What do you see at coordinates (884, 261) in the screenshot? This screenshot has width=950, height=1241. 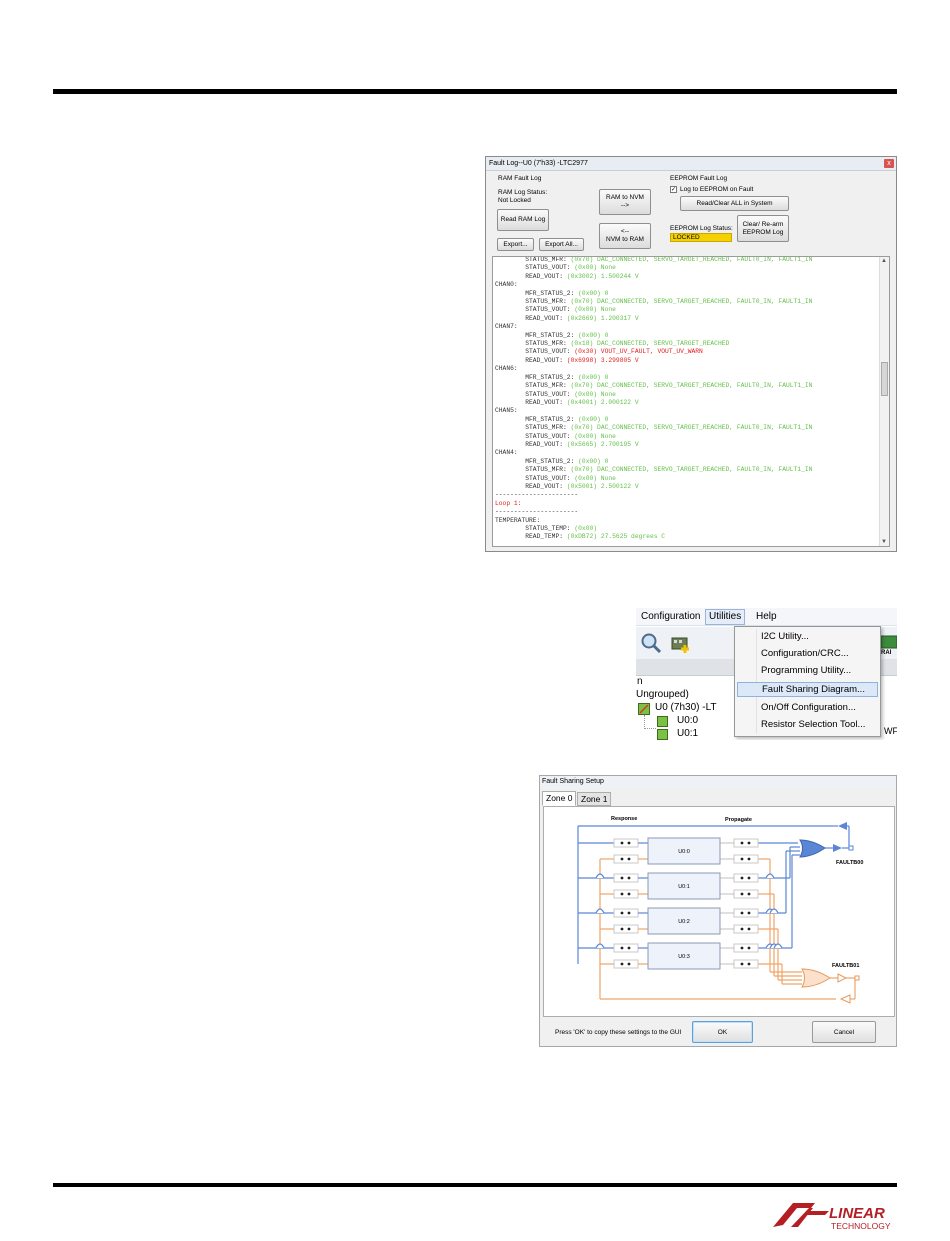 I see `scroll-up-icon: ▲` at bounding box center [884, 261].